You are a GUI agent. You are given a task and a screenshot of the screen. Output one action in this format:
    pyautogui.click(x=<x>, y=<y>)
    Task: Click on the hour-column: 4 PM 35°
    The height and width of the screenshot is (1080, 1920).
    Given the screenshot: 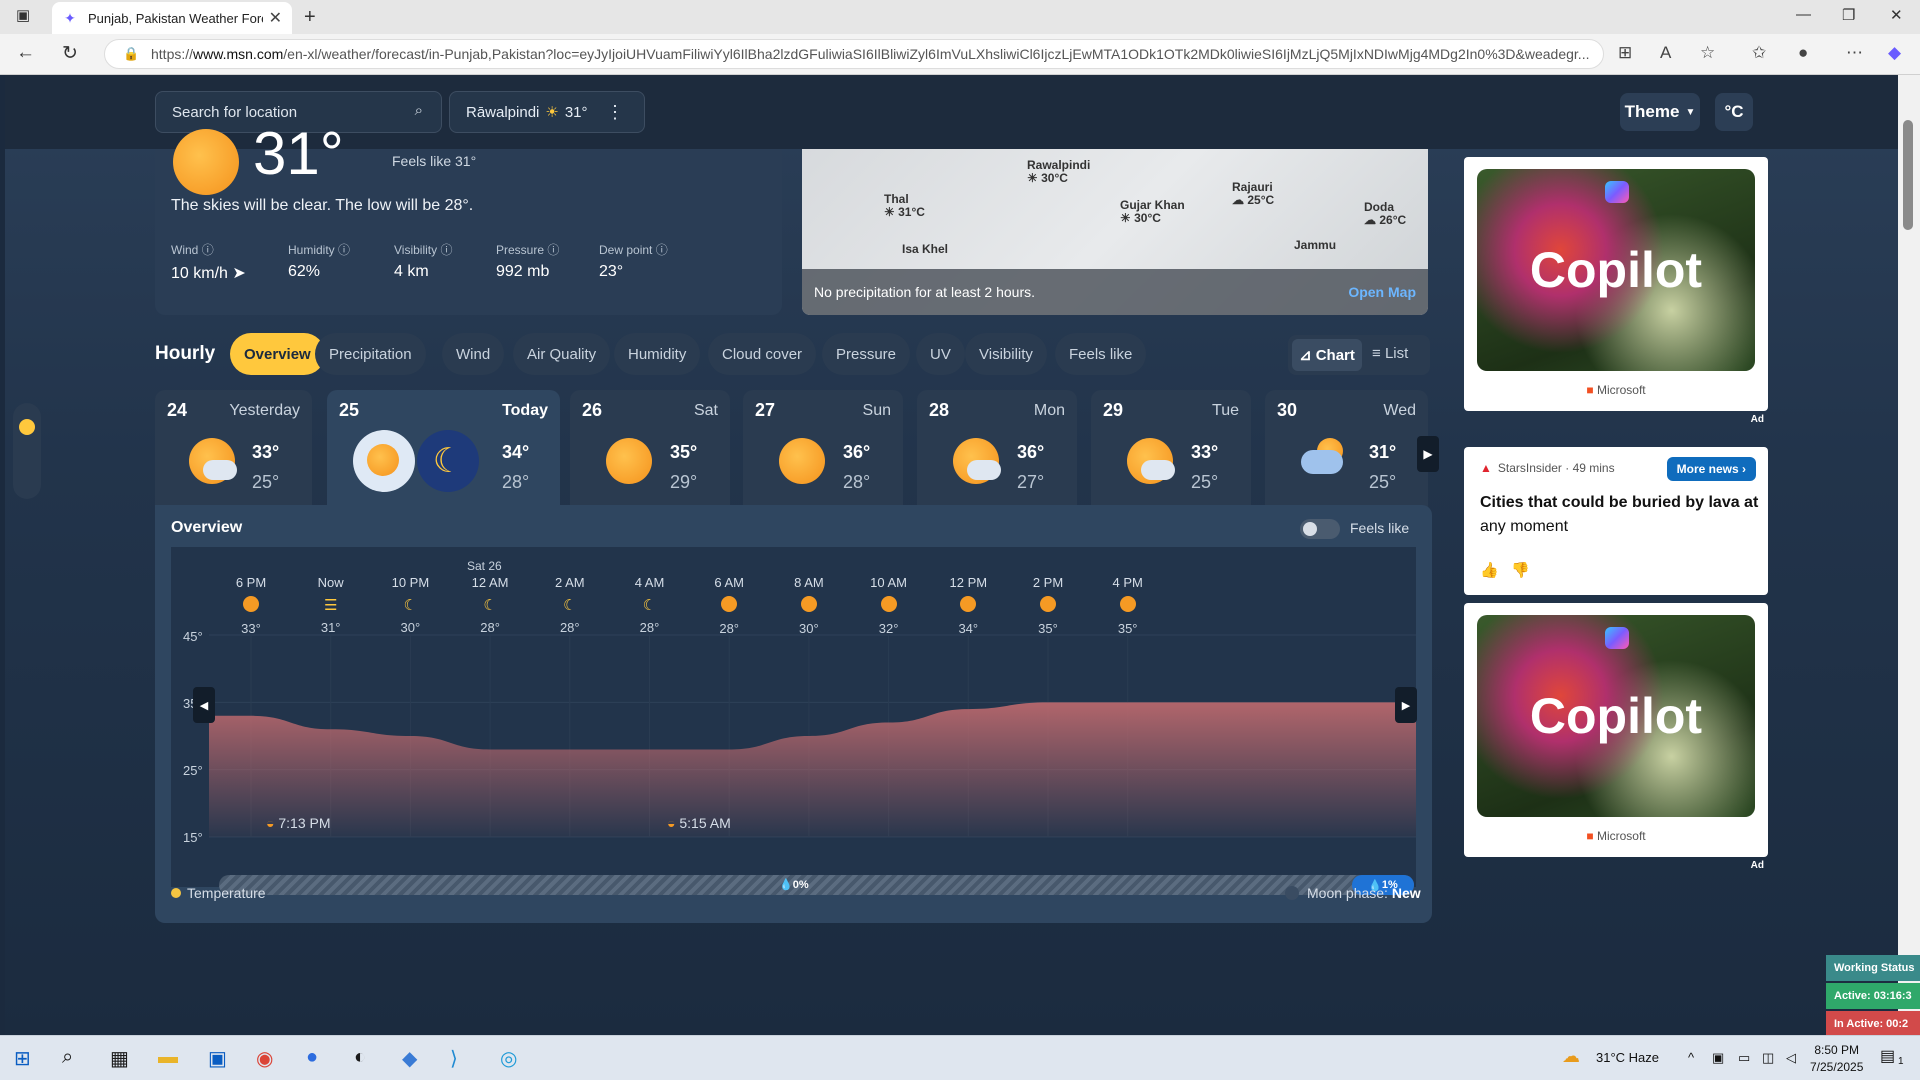 What is the action you would take?
    pyautogui.click(x=1128, y=605)
    